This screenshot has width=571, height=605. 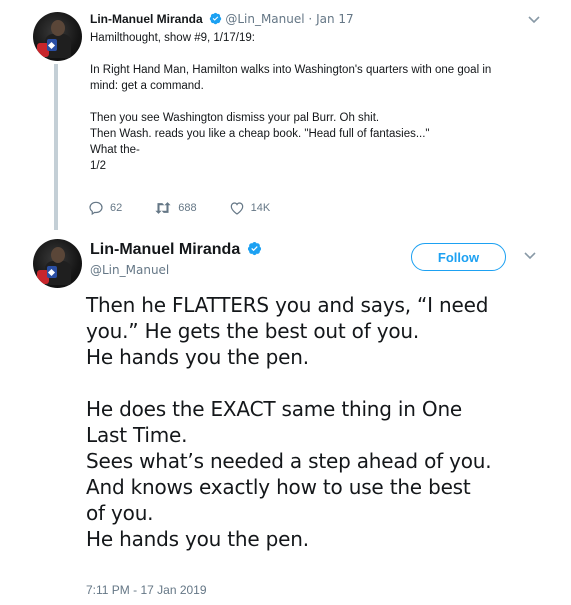 What do you see at coordinates (237, 208) in the screenshot?
I see `like-icon` at bounding box center [237, 208].